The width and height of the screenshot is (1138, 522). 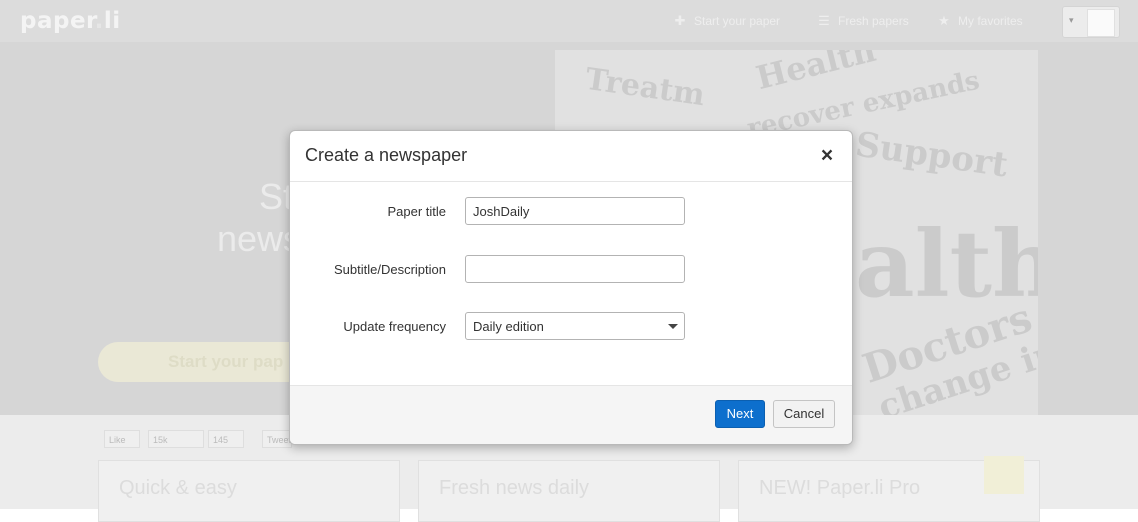 I want to click on nav-fresh-papers-link: ☰ Fresh papers, so click(x=862, y=21).